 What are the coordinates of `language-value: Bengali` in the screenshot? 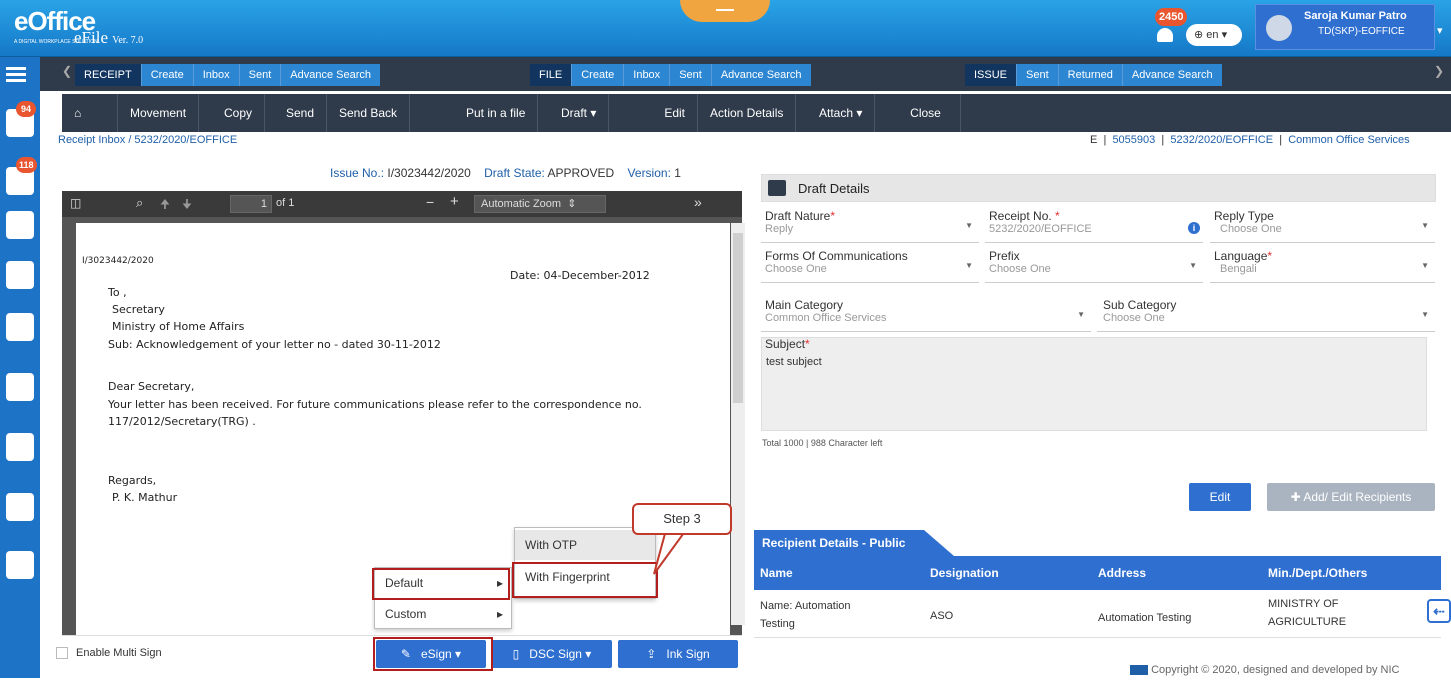 It's located at (1238, 269).